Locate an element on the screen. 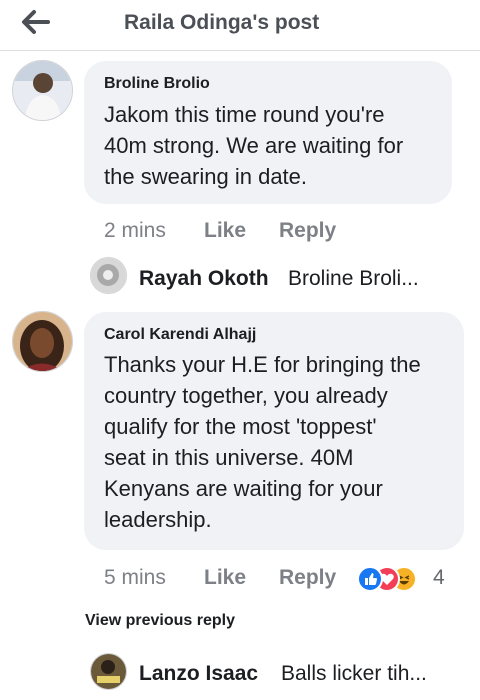 This screenshot has height=700, width=480. back-arrow-icon is located at coordinates (37, 22).